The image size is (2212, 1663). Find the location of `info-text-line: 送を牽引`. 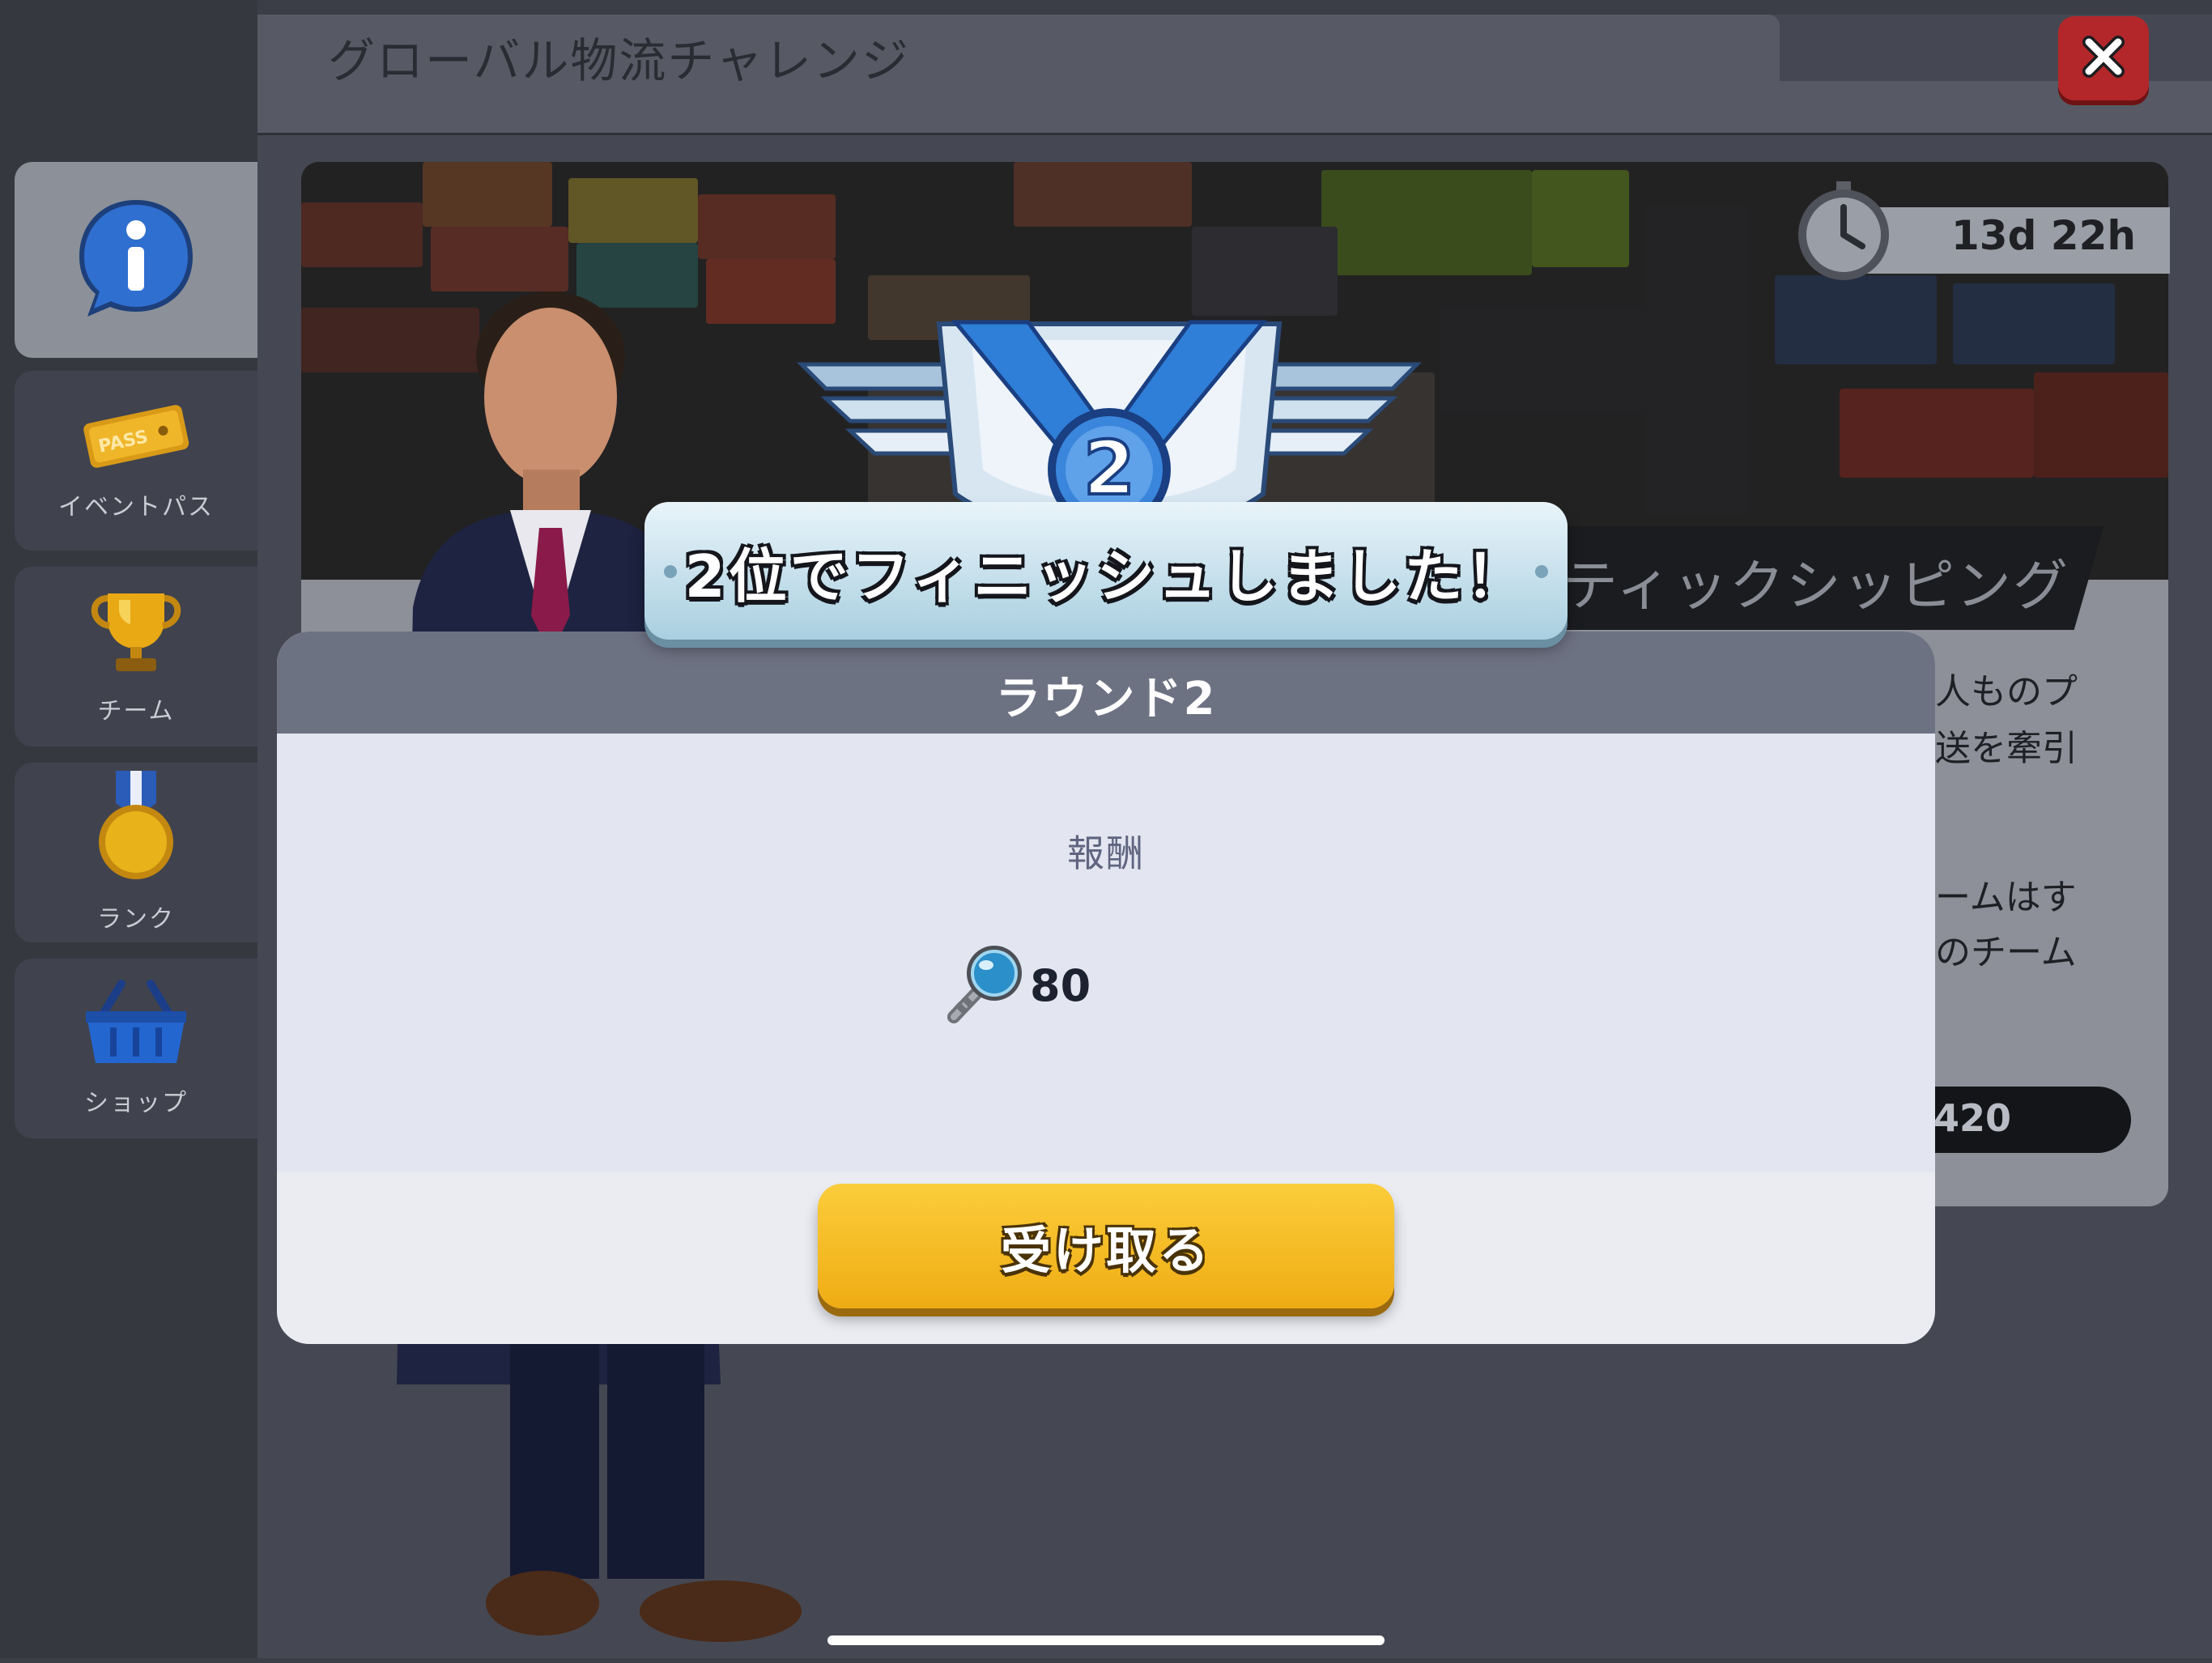

info-text-line: 送を牽引 is located at coordinates (2007, 748).